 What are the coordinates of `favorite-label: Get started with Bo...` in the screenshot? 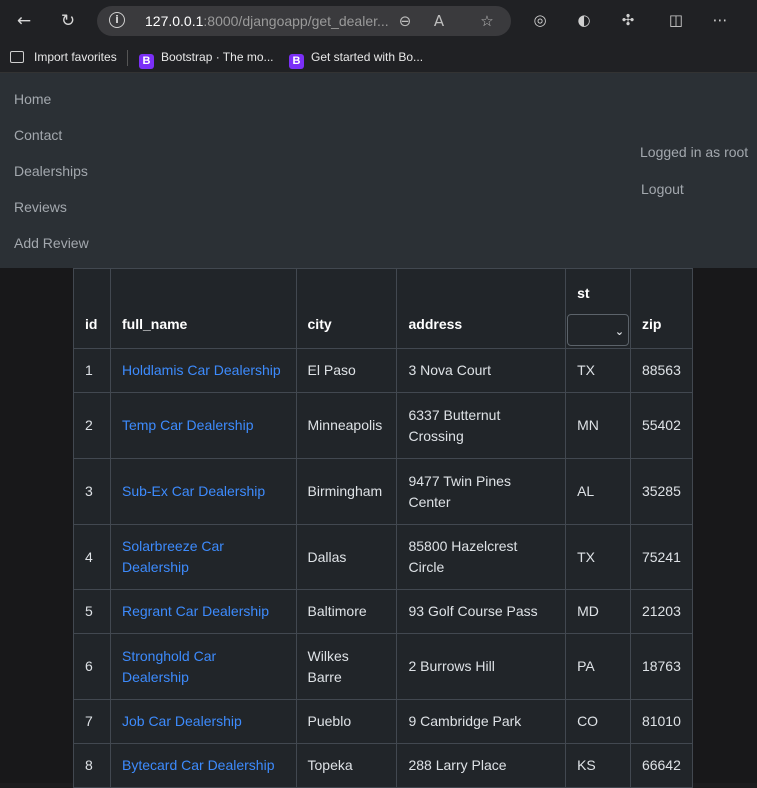 It's located at (367, 57).